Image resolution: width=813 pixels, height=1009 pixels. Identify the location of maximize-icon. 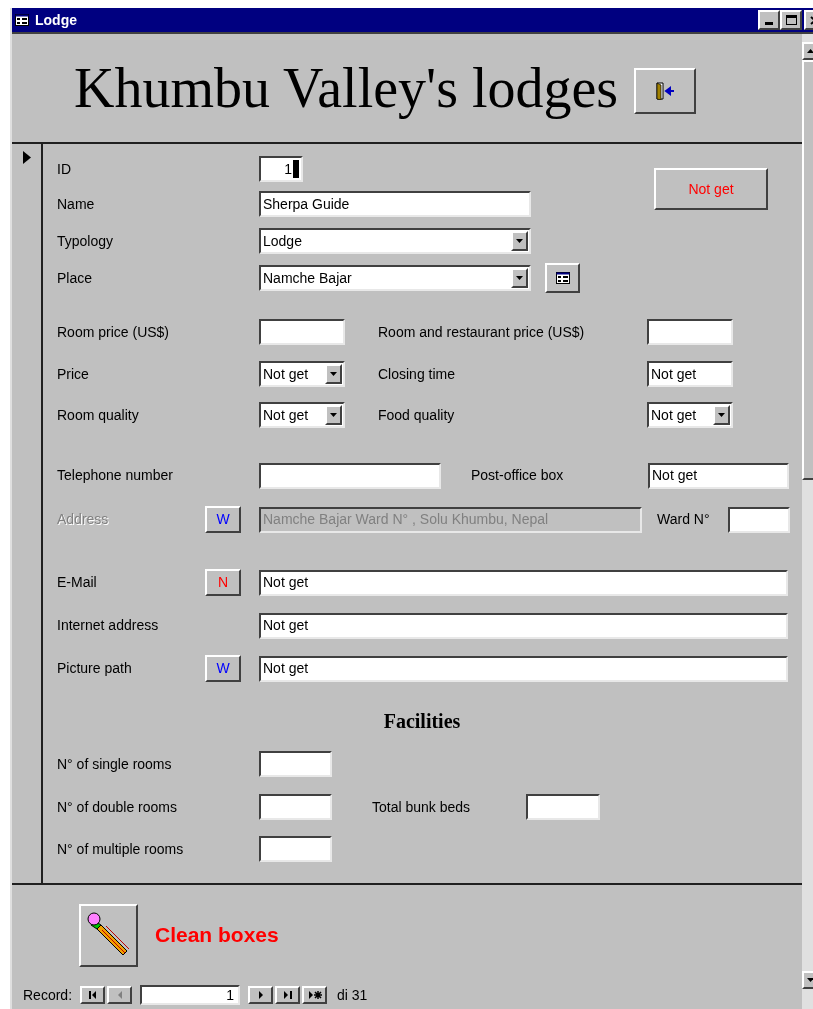
(791, 20).